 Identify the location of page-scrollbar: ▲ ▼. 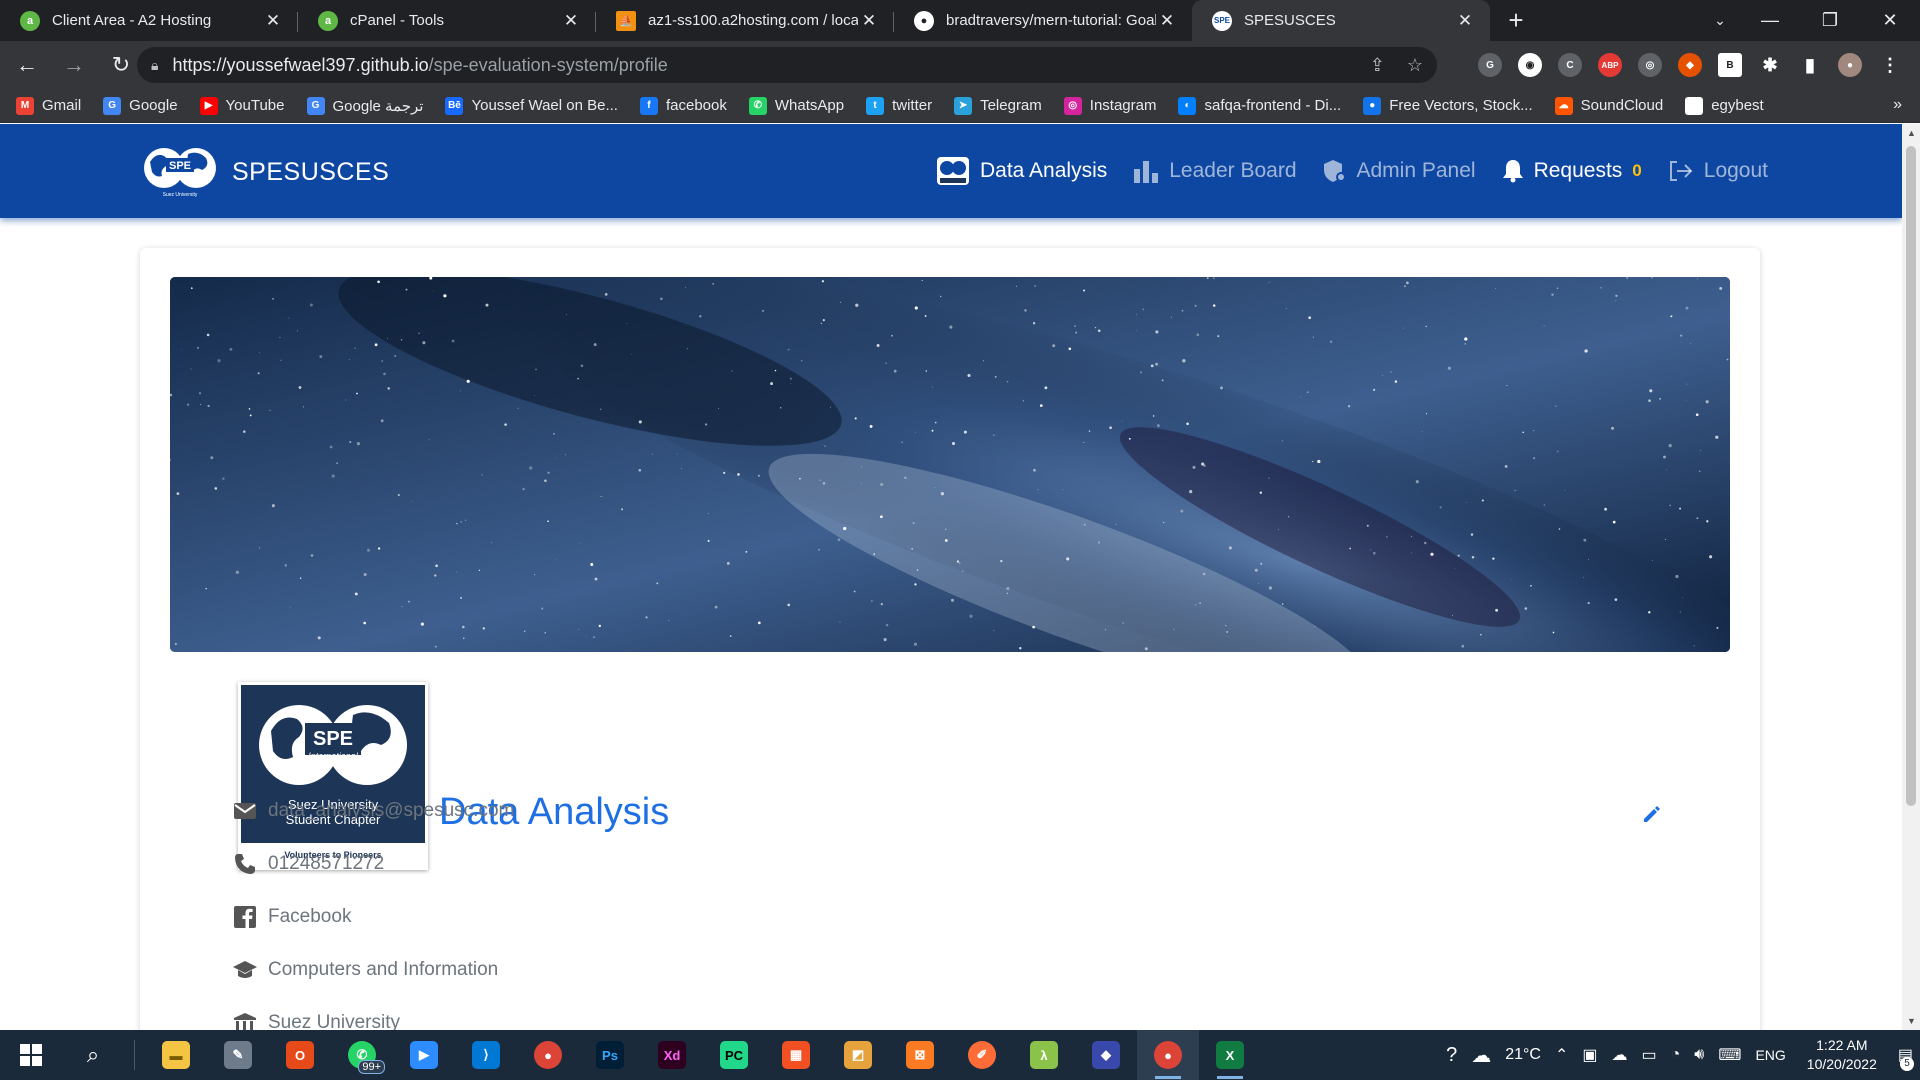
(1911, 577).